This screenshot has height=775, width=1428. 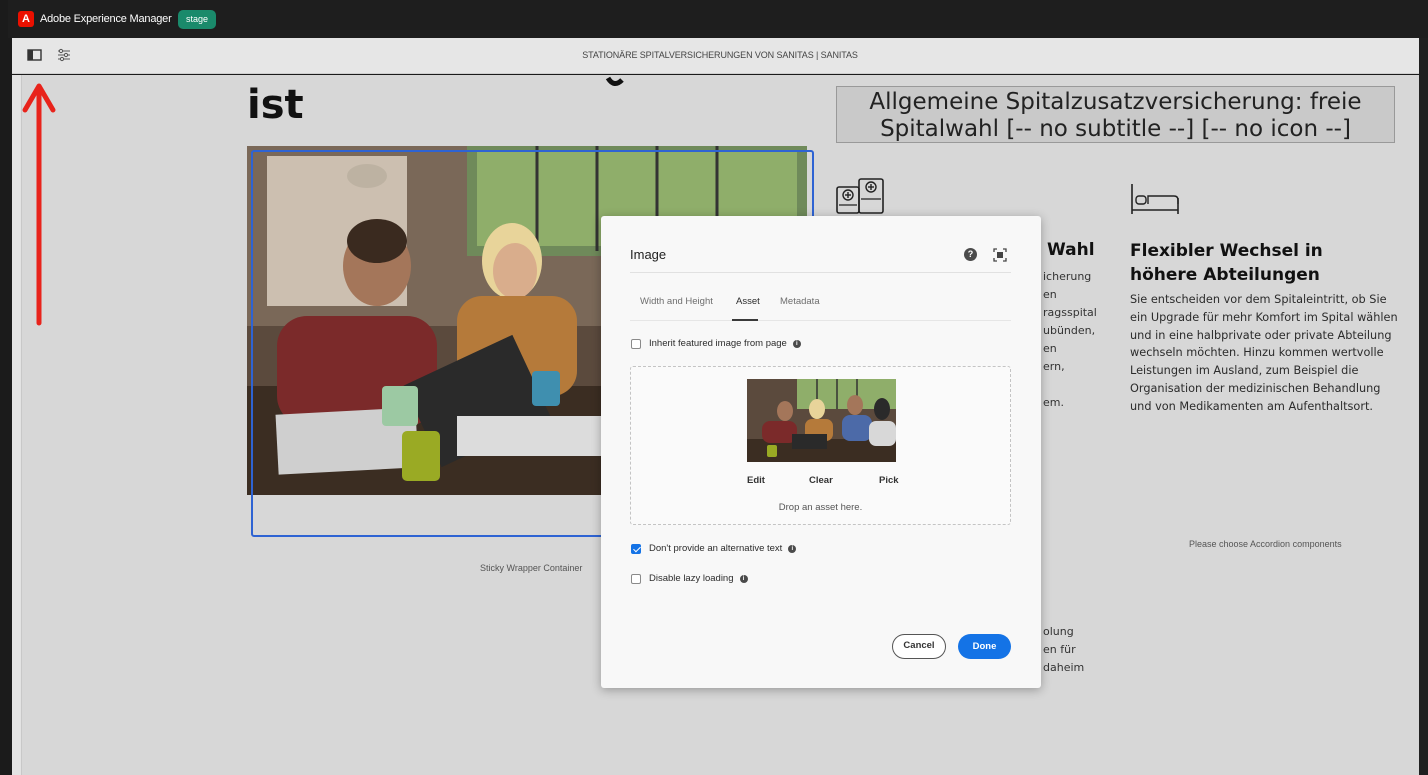 What do you see at coordinates (1000, 255) in the screenshot?
I see `fullscreen-icon` at bounding box center [1000, 255].